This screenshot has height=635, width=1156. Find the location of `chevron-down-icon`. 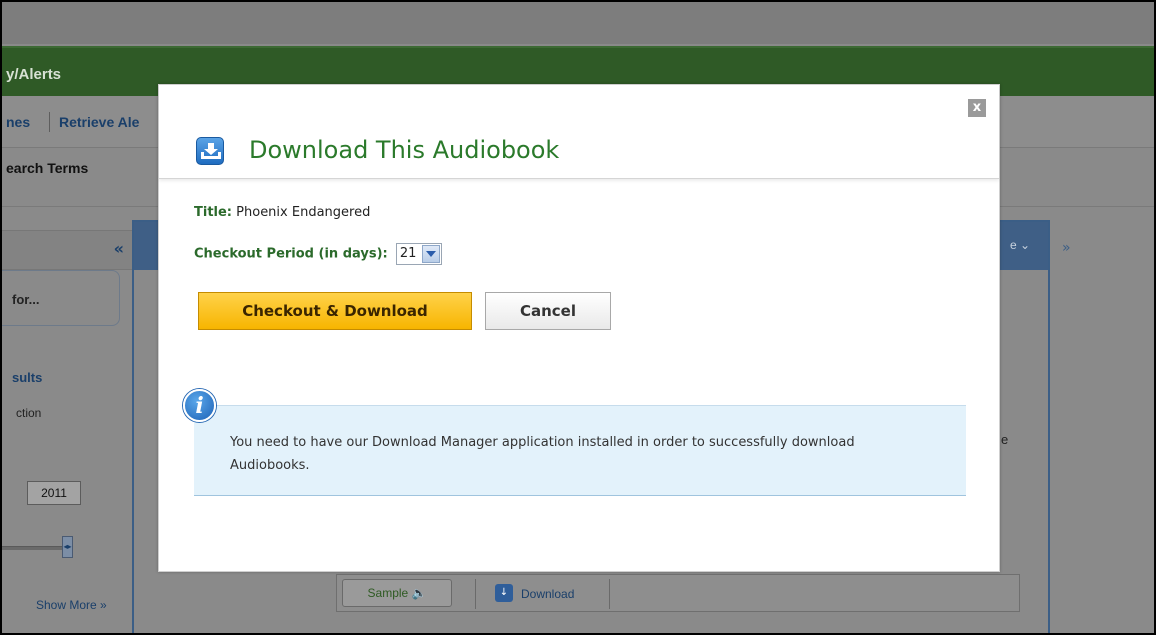

chevron-down-icon is located at coordinates (430, 254).